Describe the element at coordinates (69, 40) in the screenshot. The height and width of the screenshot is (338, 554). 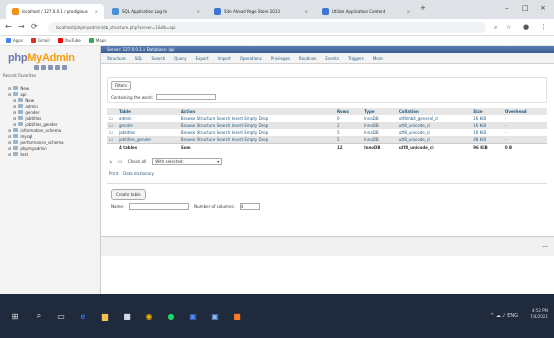
I see `bookmark-youtube: YouTube` at that location.